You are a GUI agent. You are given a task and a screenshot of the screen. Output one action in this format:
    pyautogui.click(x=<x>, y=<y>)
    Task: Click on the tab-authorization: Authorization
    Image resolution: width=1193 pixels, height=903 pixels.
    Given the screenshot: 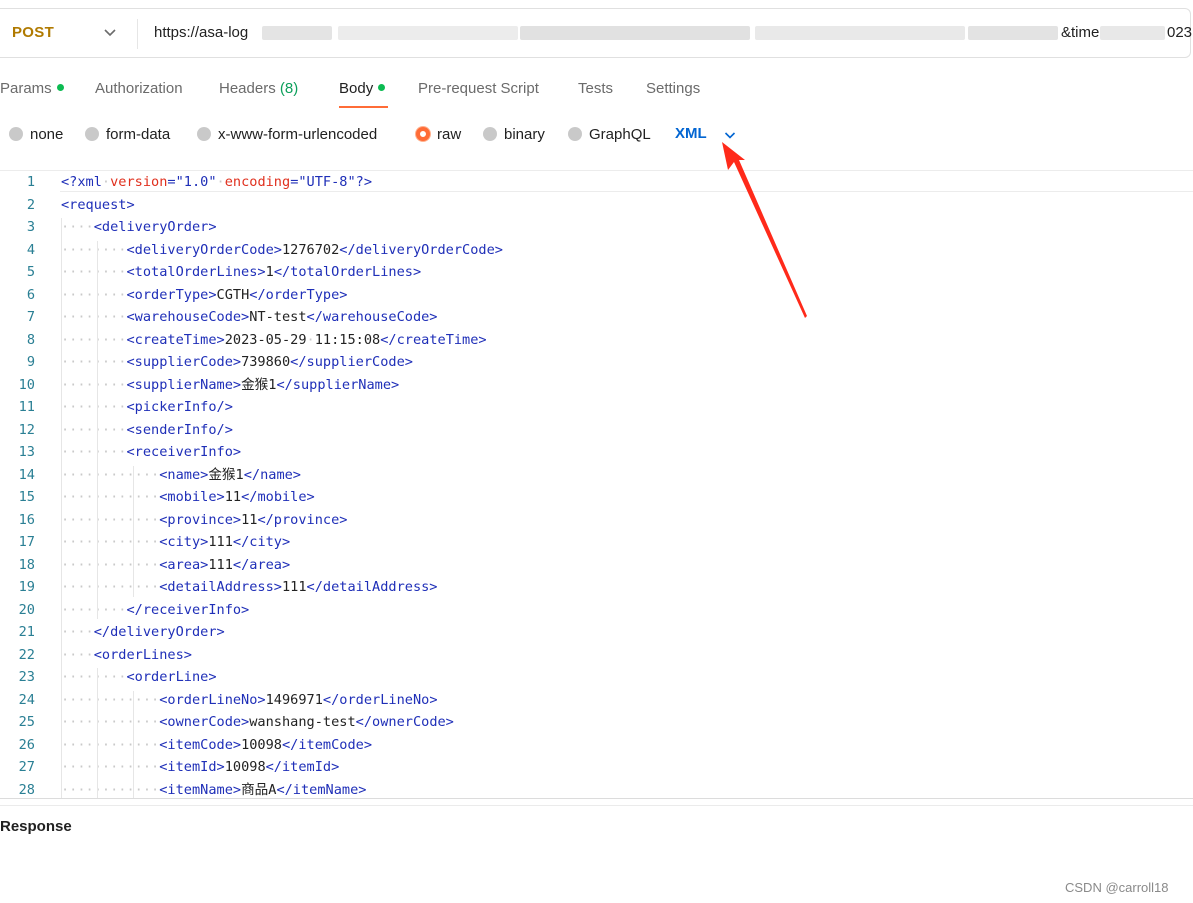 What is the action you would take?
    pyautogui.click(x=139, y=94)
    